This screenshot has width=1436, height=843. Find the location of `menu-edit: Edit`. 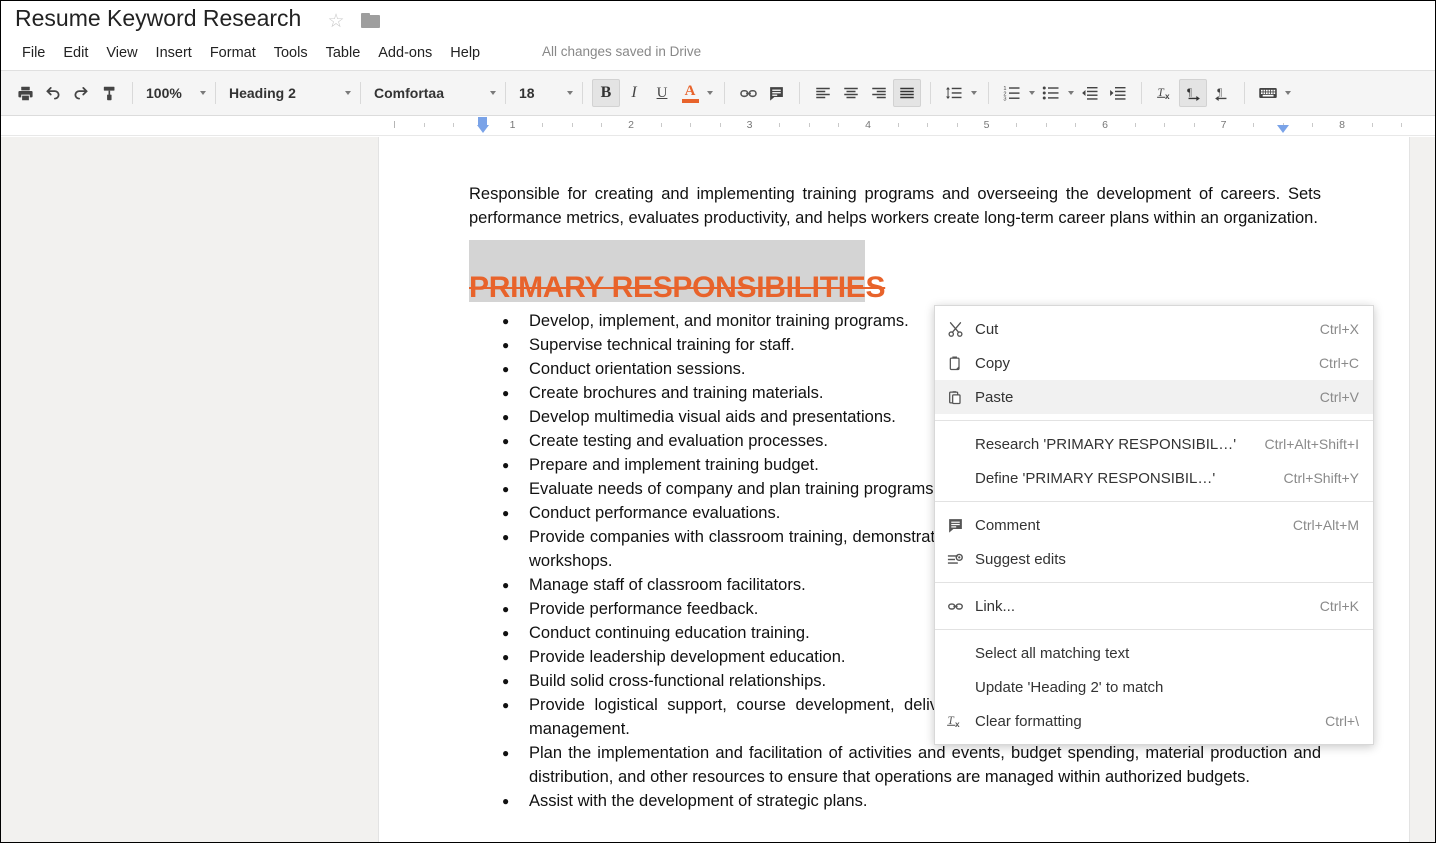

menu-edit: Edit is located at coordinates (75, 53).